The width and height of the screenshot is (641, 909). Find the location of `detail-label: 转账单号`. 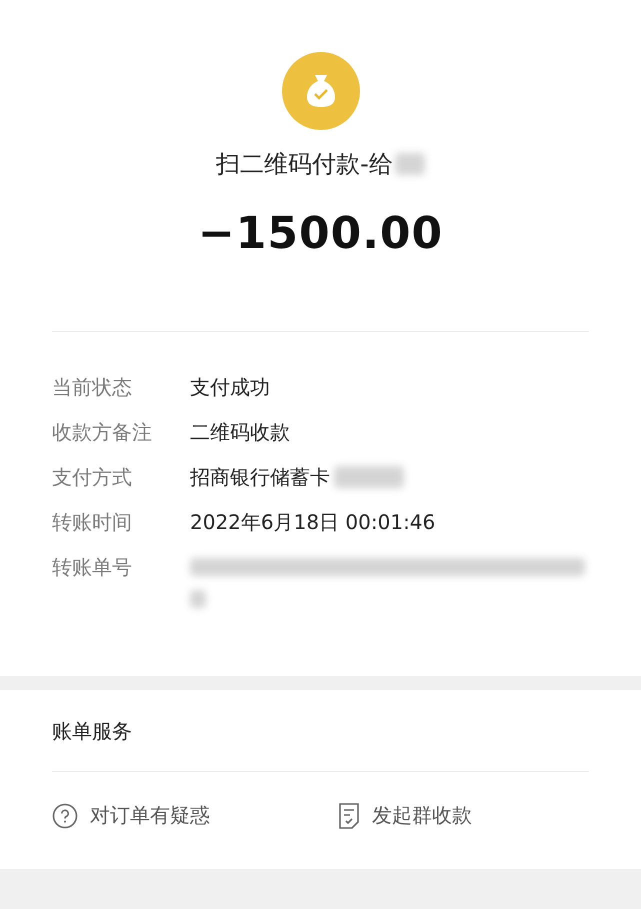

detail-label: 转账单号 is located at coordinates (92, 567).